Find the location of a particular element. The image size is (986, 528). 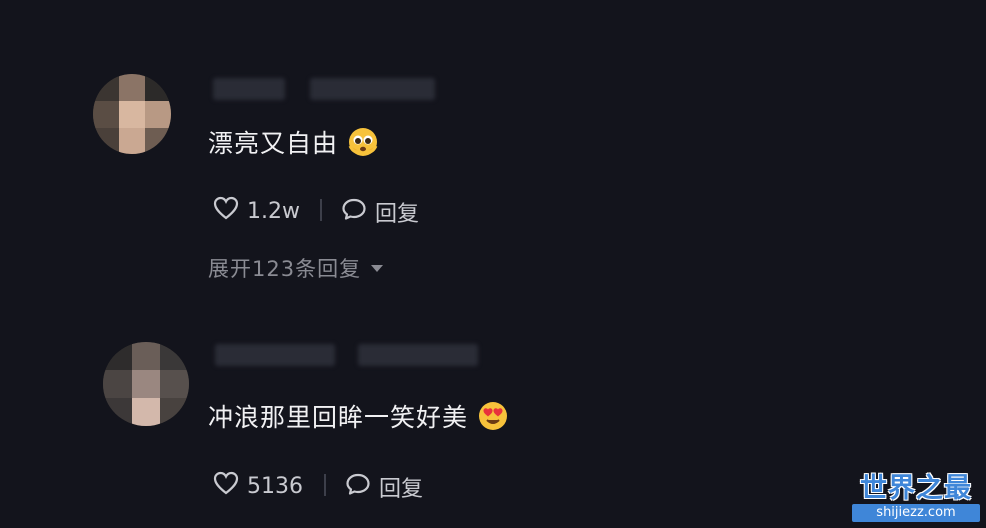

watermark-title: 世界之最 is located at coordinates (916, 488).